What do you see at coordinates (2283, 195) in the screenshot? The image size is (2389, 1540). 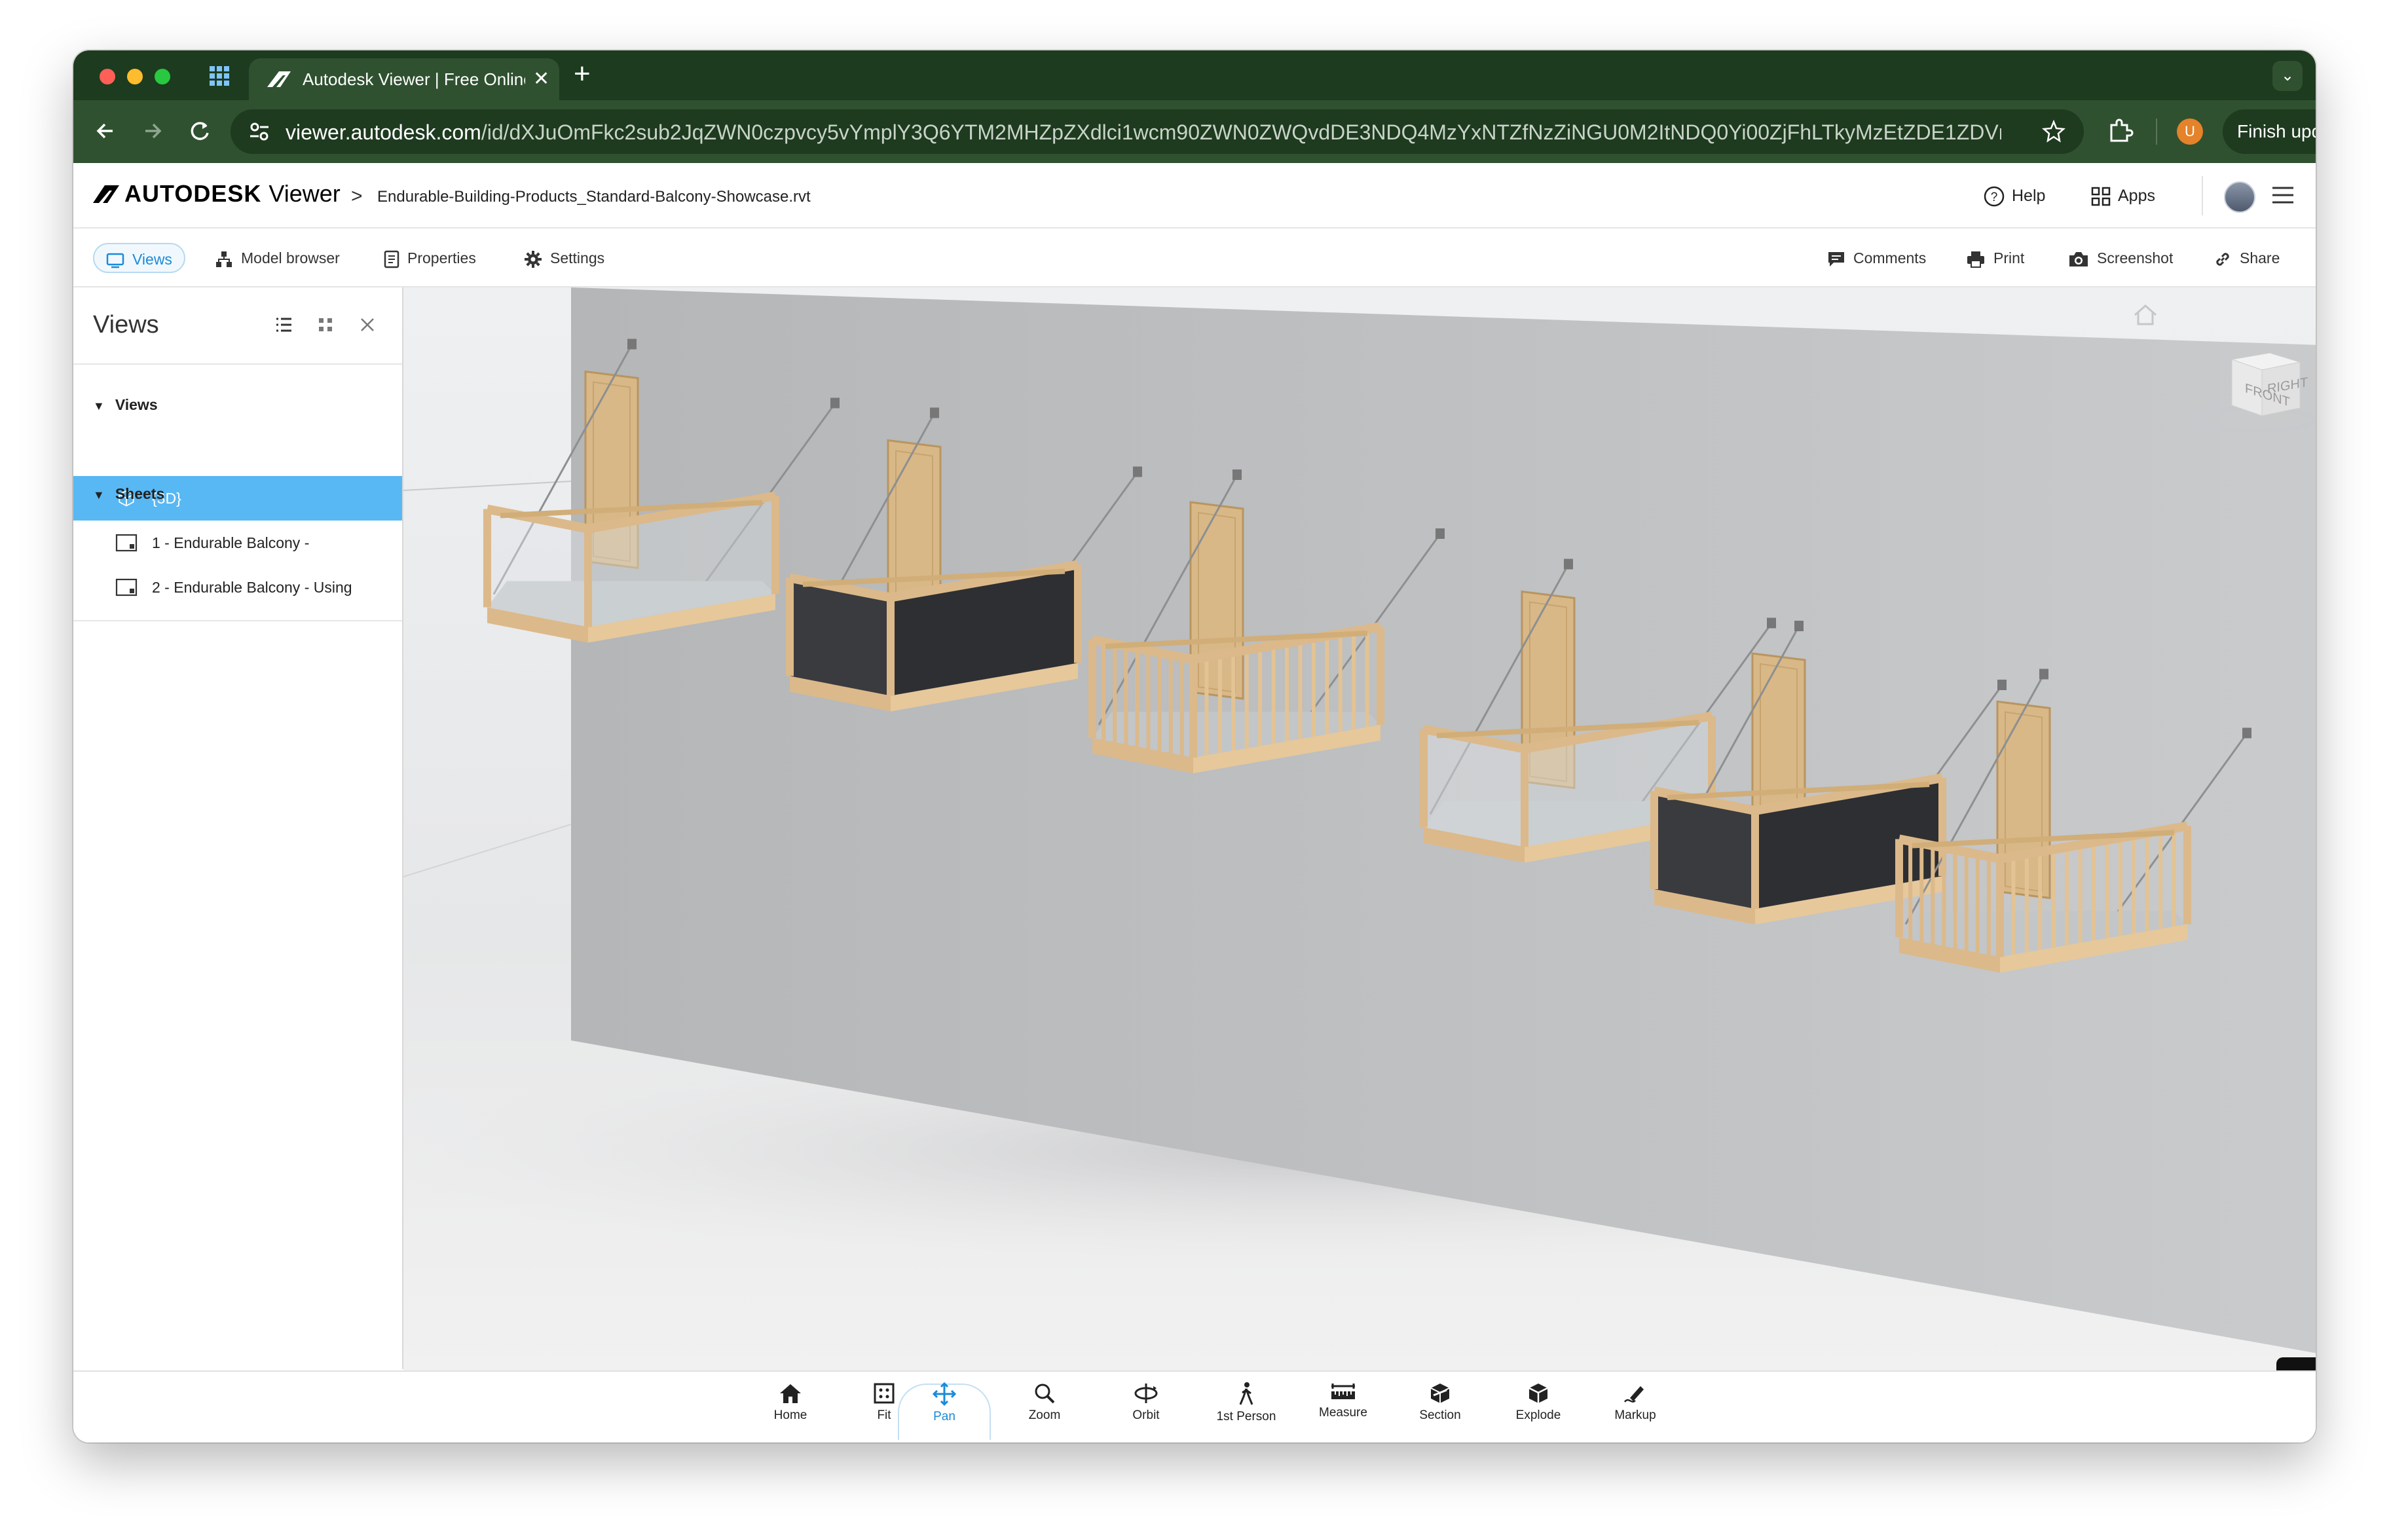 I see `hamburger-menu-icon` at bounding box center [2283, 195].